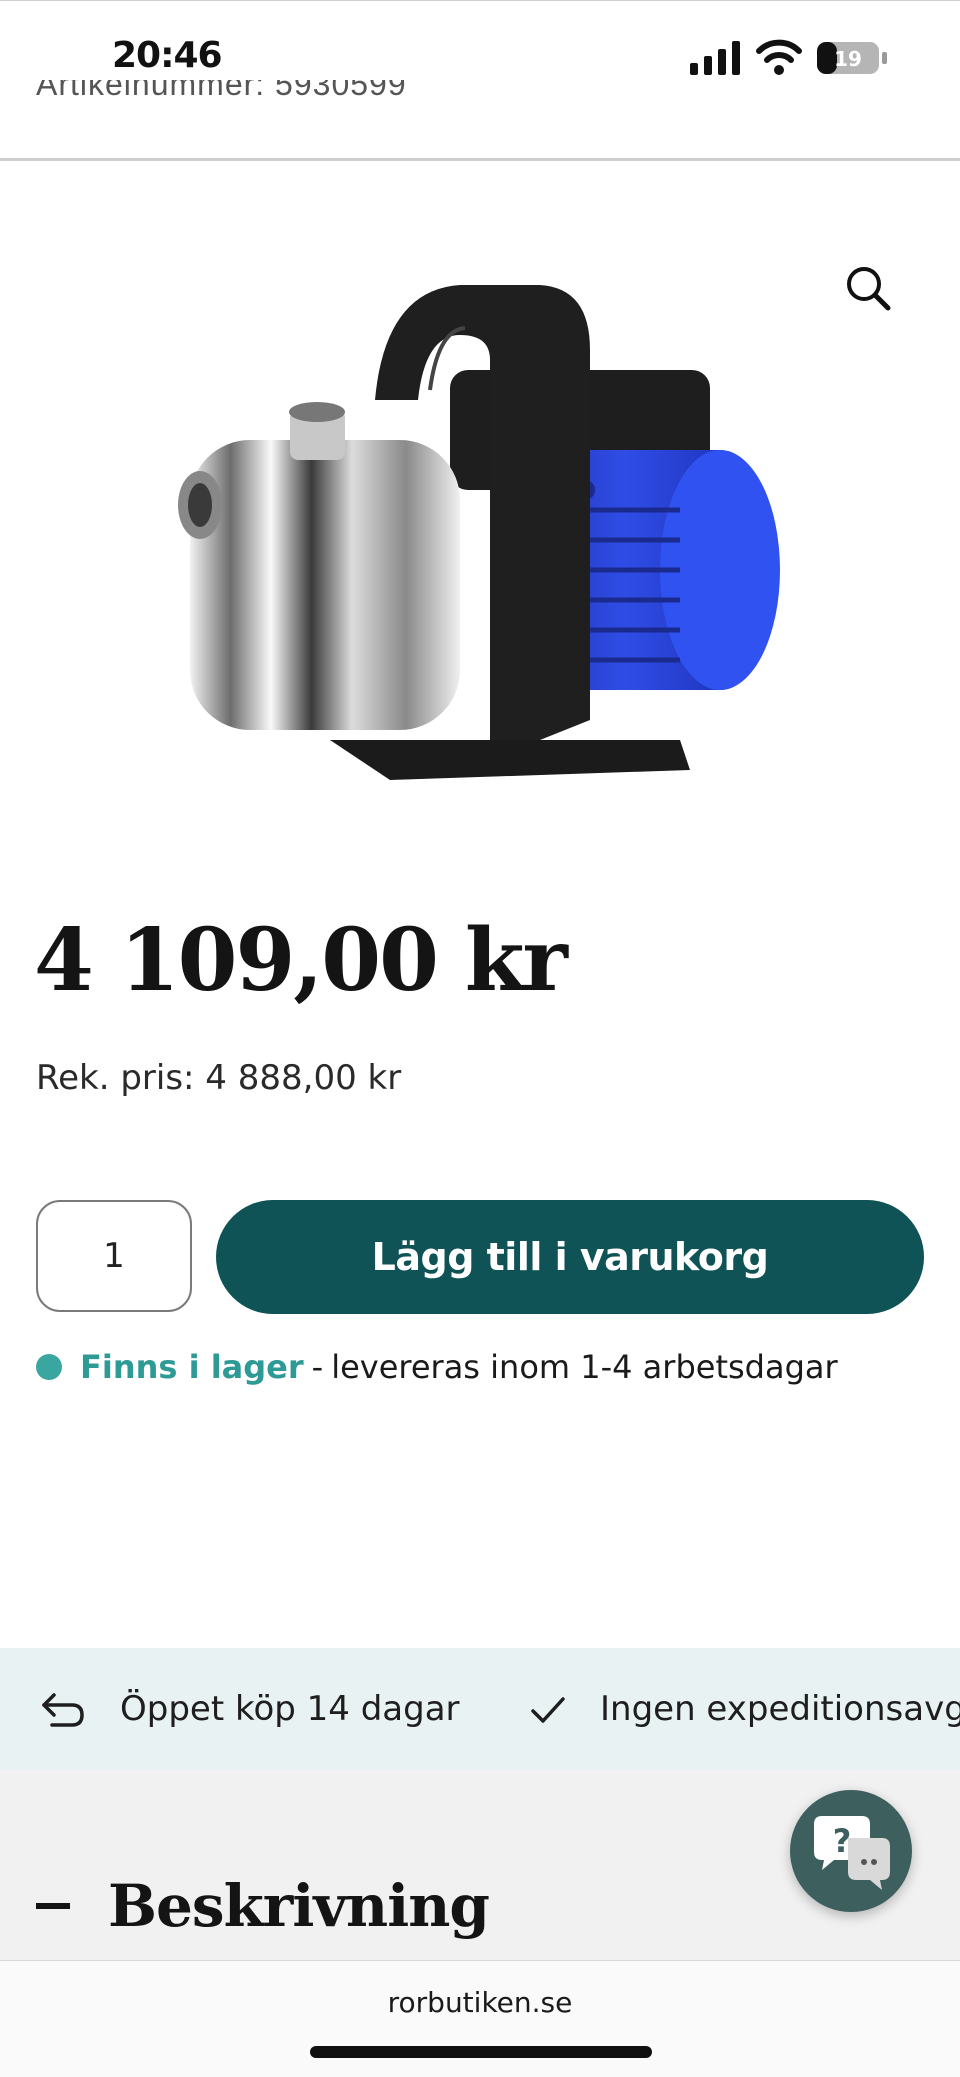 This screenshot has height=2077, width=960. What do you see at coordinates (481, 2052) in the screenshot?
I see `home-indicator` at bounding box center [481, 2052].